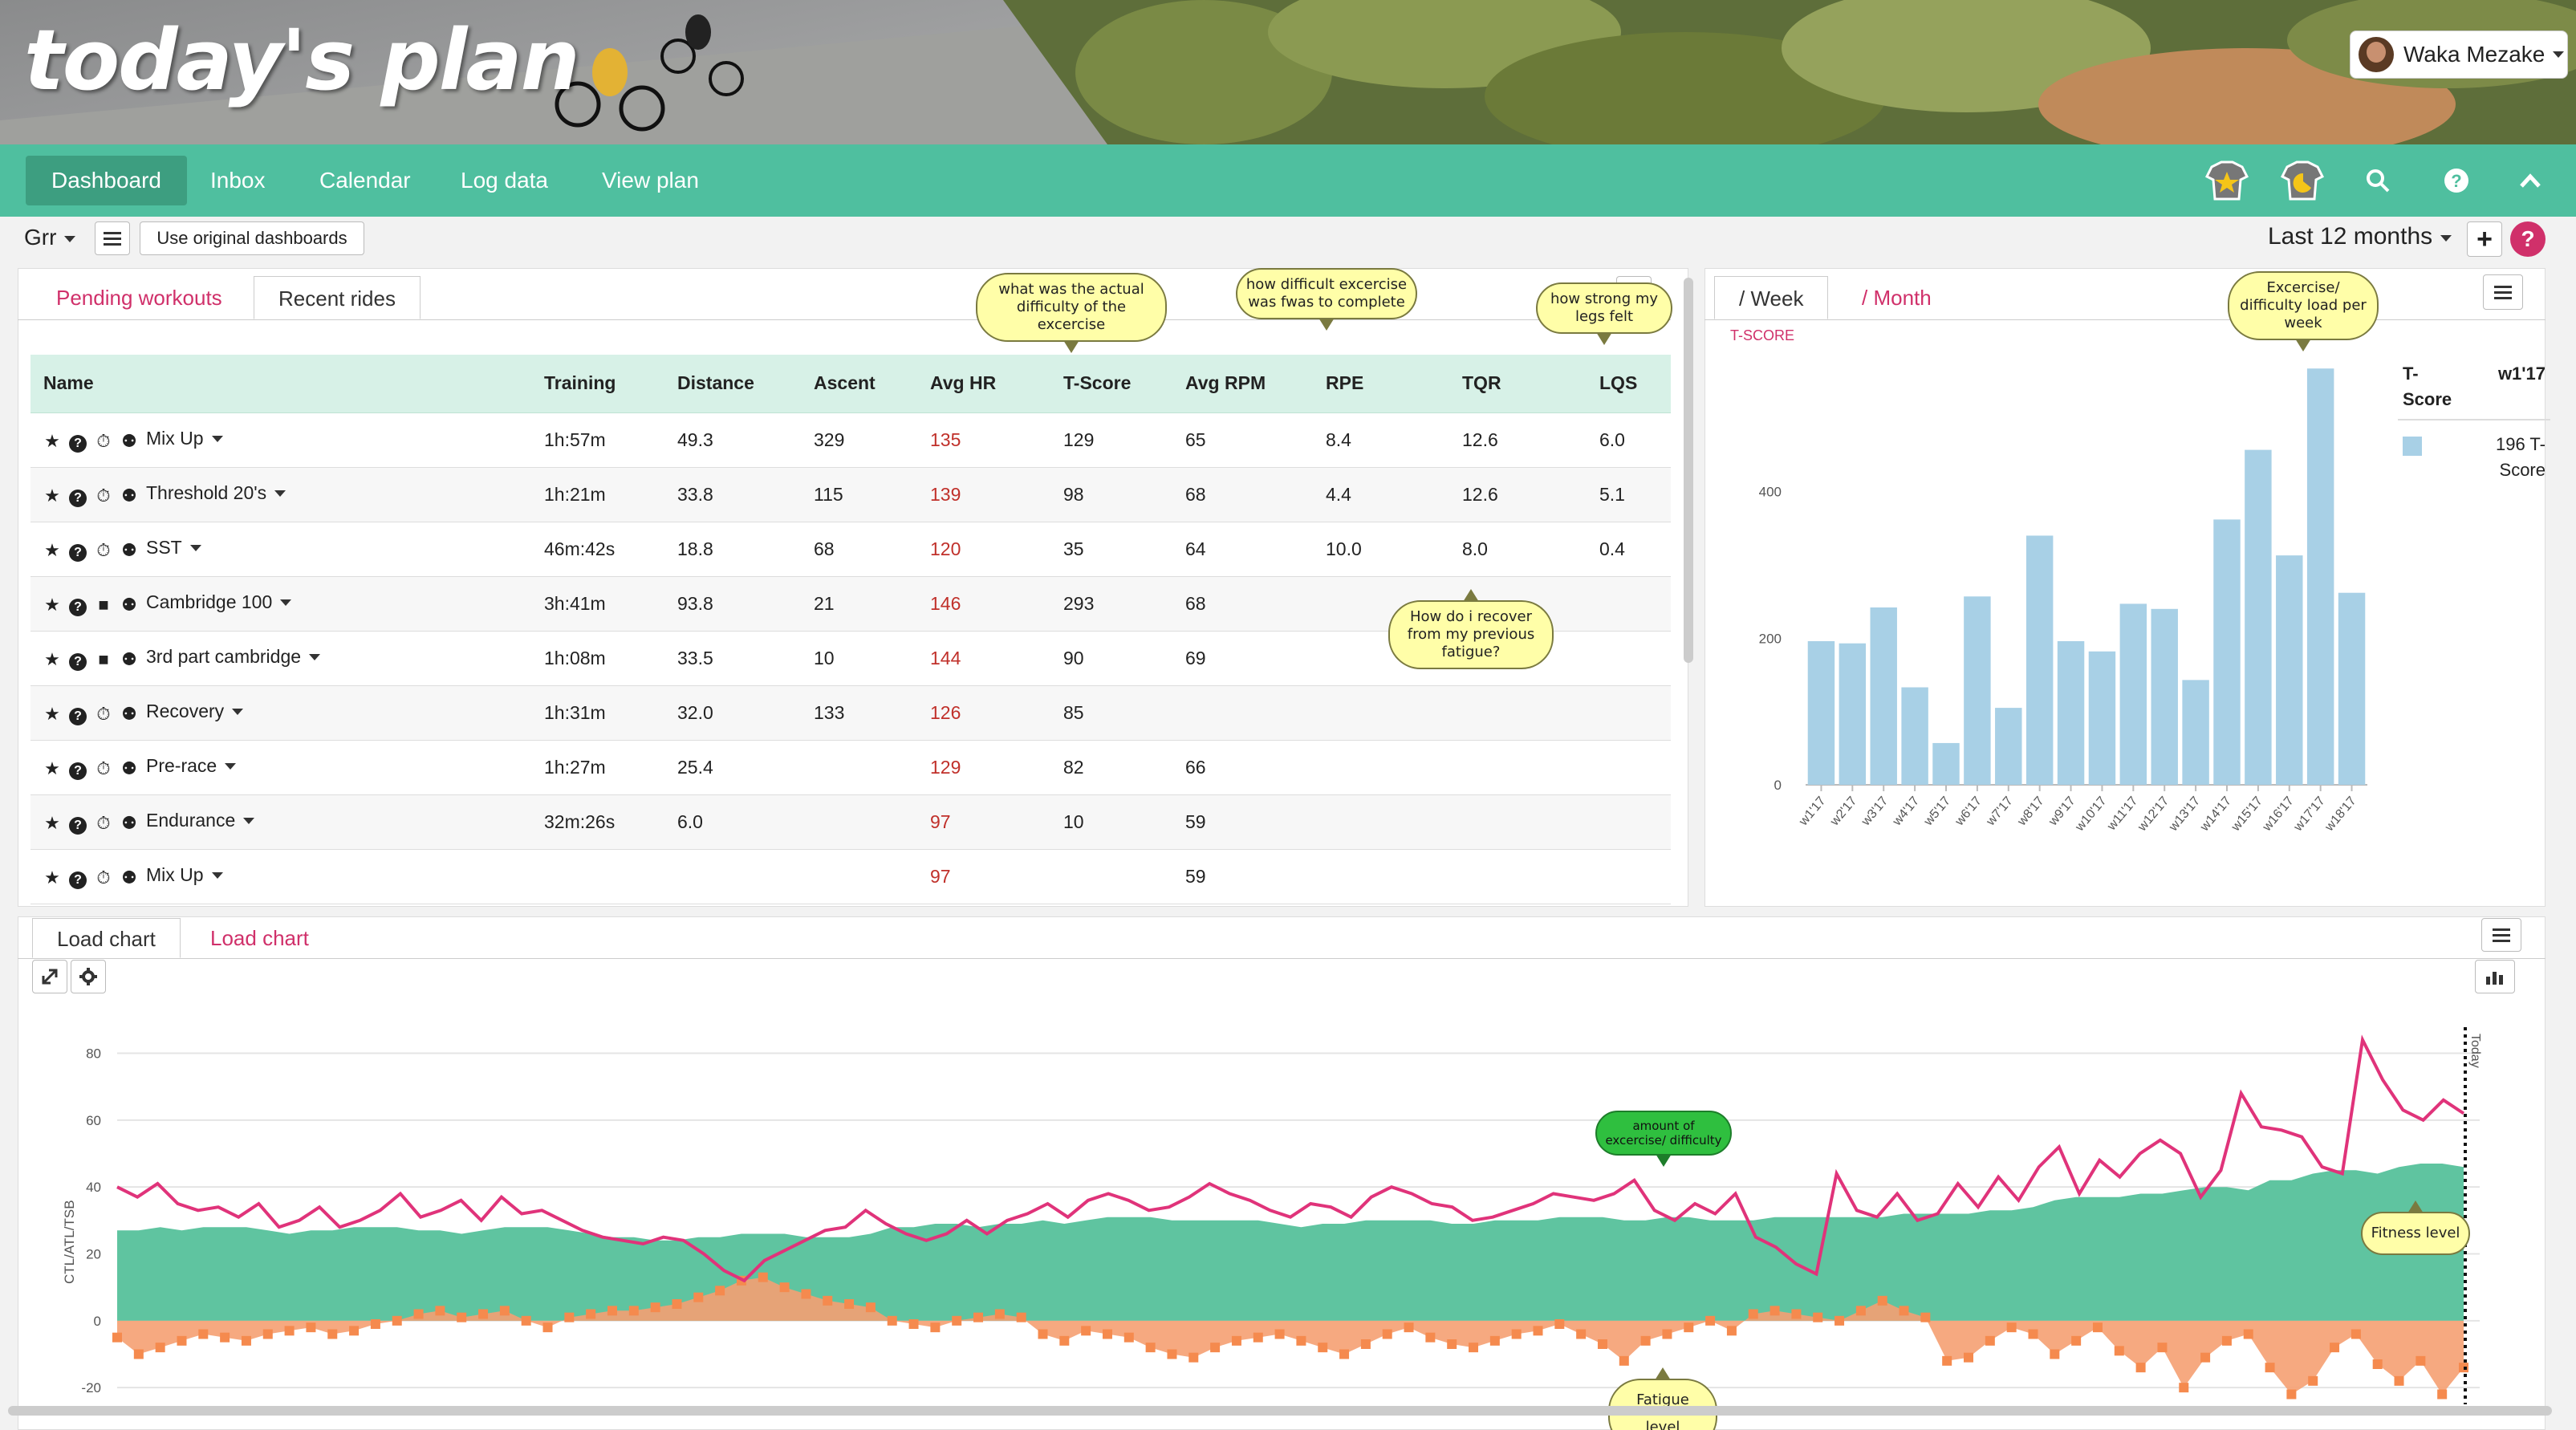 Image resolution: width=2576 pixels, height=1430 pixels. What do you see at coordinates (859, 384) in the screenshot?
I see `col-ascent: Ascent` at bounding box center [859, 384].